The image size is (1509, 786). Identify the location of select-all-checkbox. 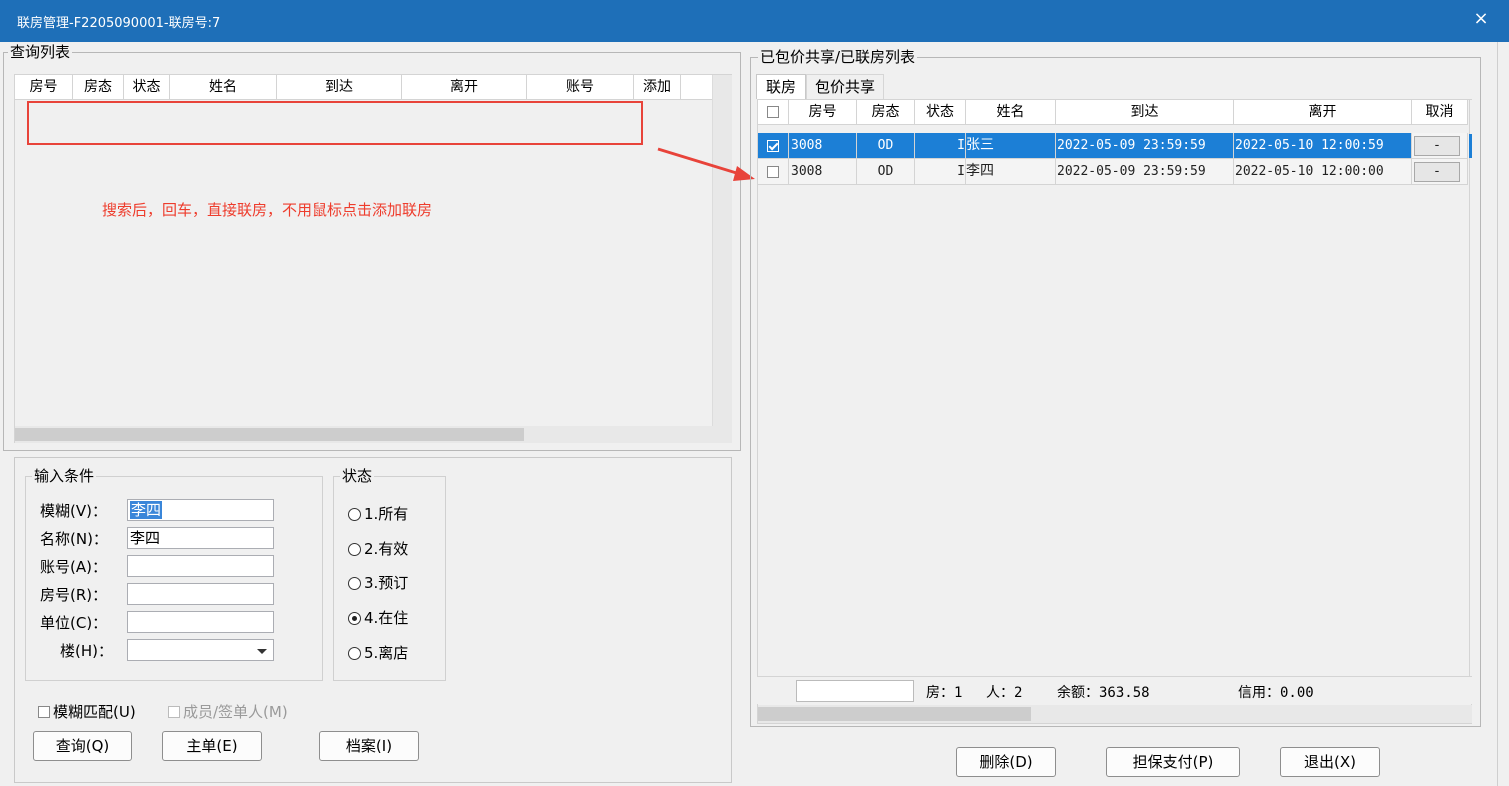
(773, 112).